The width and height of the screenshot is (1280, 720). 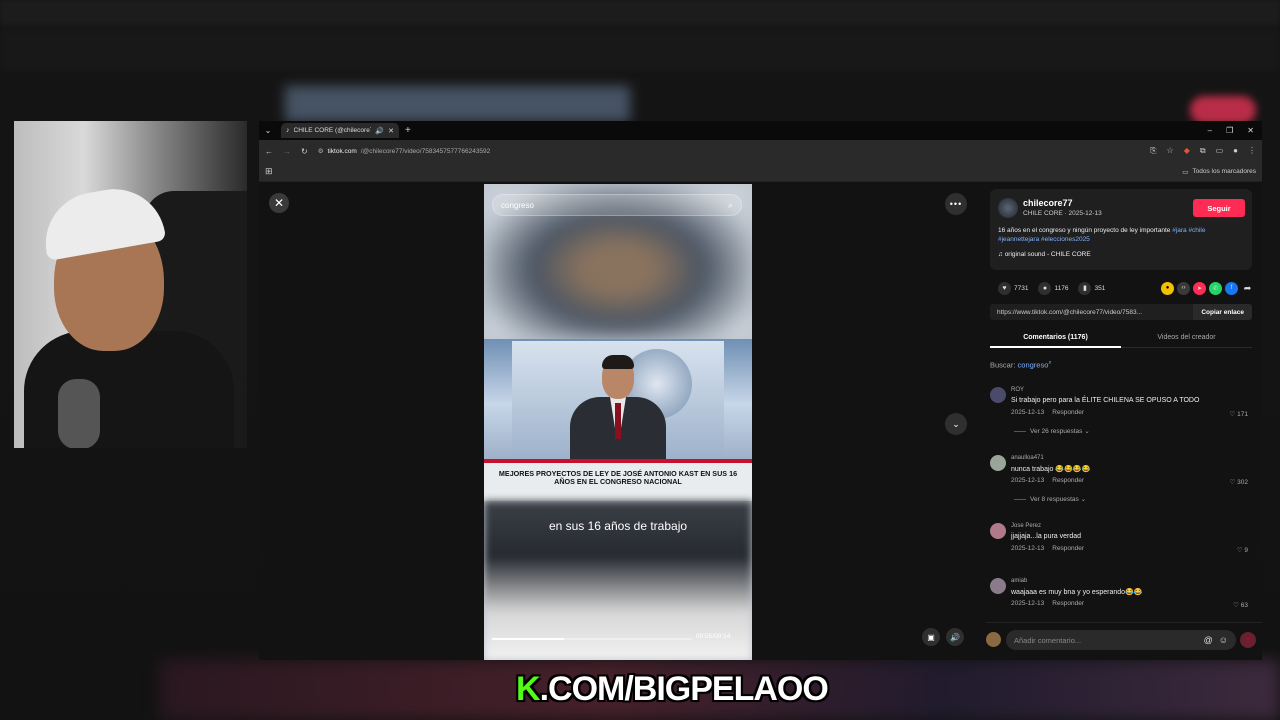 I want to click on window-close-icon: ✕, so click(x=1250, y=130).